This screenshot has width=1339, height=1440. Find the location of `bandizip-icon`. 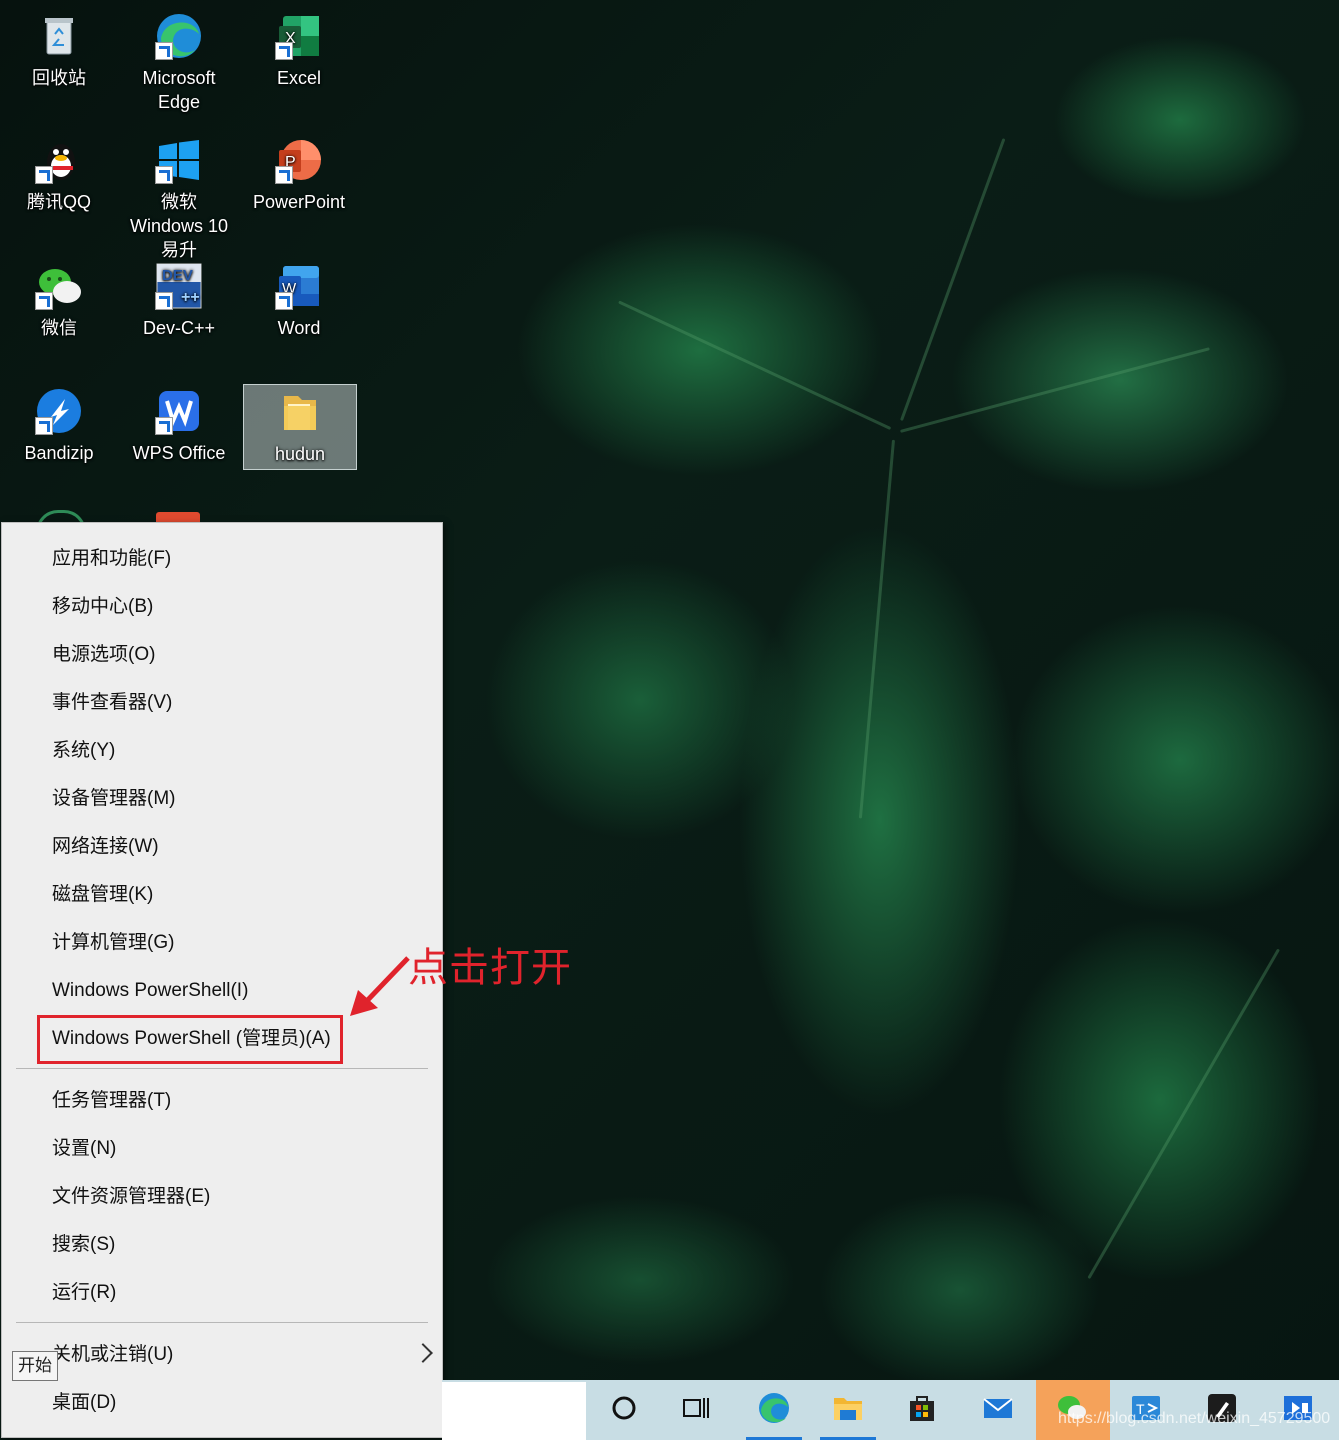

bandizip-icon is located at coordinates (59, 411).